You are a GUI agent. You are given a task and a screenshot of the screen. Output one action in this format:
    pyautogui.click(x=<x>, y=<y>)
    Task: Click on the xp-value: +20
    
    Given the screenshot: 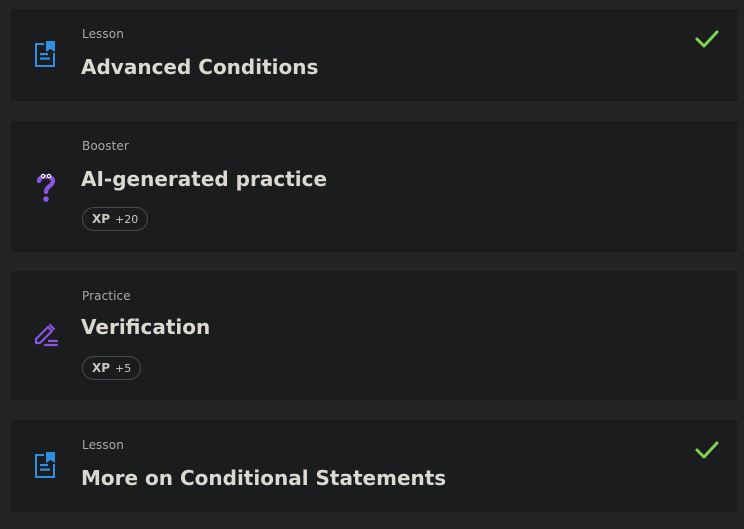 What is the action you would take?
    pyautogui.click(x=127, y=219)
    